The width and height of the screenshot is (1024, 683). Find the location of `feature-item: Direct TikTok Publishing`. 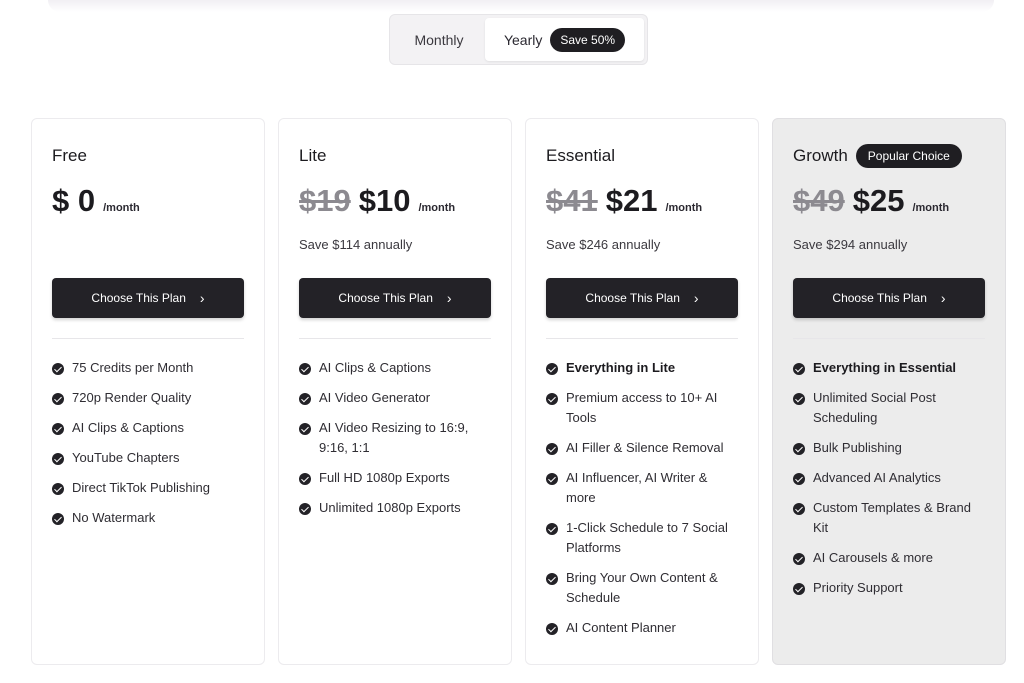

feature-item: Direct TikTok Publishing is located at coordinates (148, 489).